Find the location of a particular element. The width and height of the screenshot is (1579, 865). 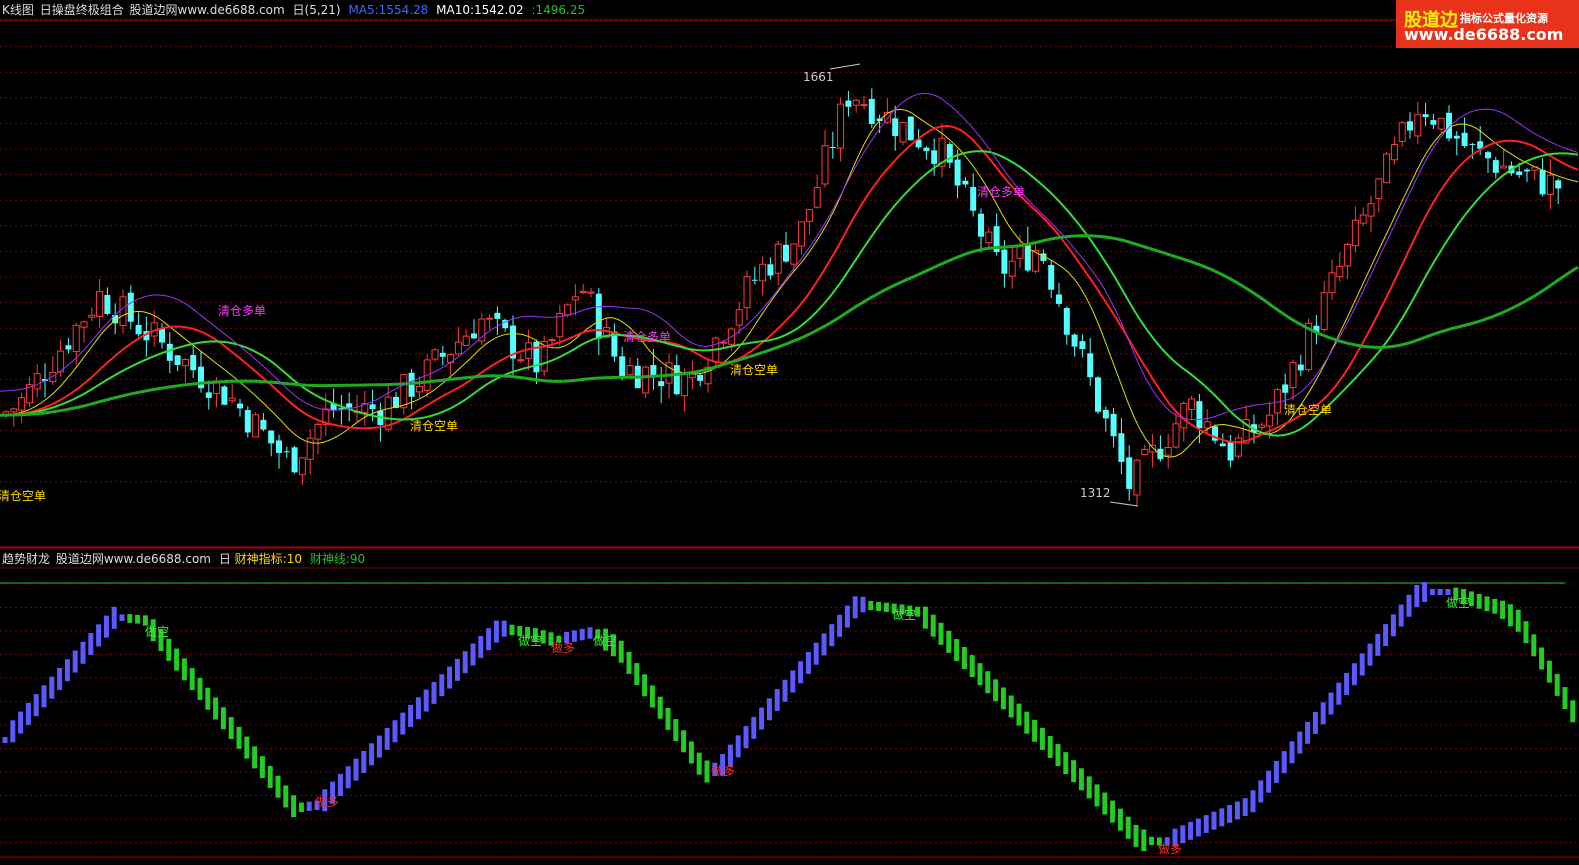

brand-logo: 股道边 指标公式量化资源 www.de6688.com is located at coordinates (1487, 24).